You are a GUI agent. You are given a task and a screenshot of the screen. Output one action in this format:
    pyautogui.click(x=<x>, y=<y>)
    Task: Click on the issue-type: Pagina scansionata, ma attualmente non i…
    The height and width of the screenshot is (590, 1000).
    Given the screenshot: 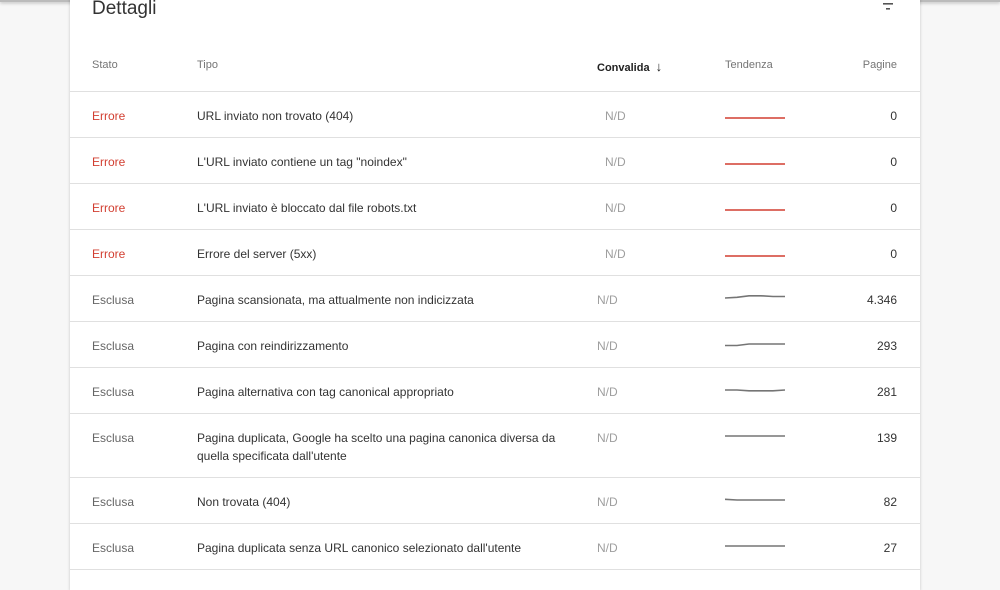 What is the action you would take?
    pyautogui.click(x=335, y=300)
    